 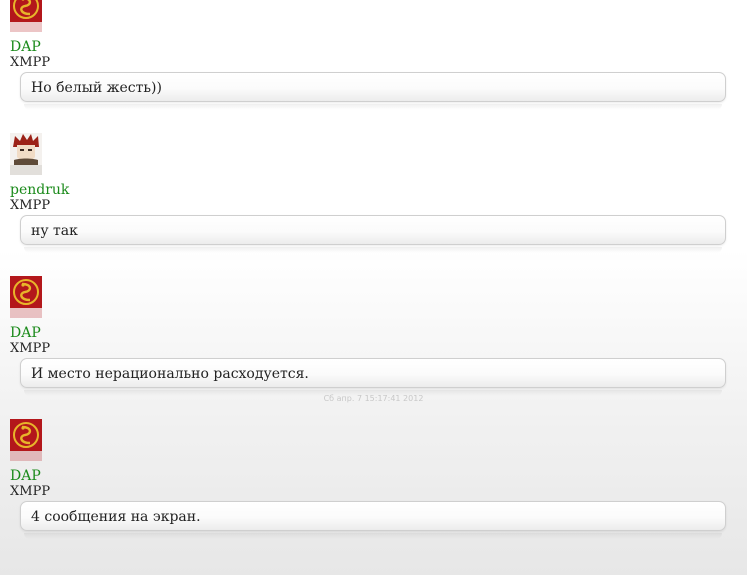 I want to click on nick-label: pendruk, so click(x=39, y=190).